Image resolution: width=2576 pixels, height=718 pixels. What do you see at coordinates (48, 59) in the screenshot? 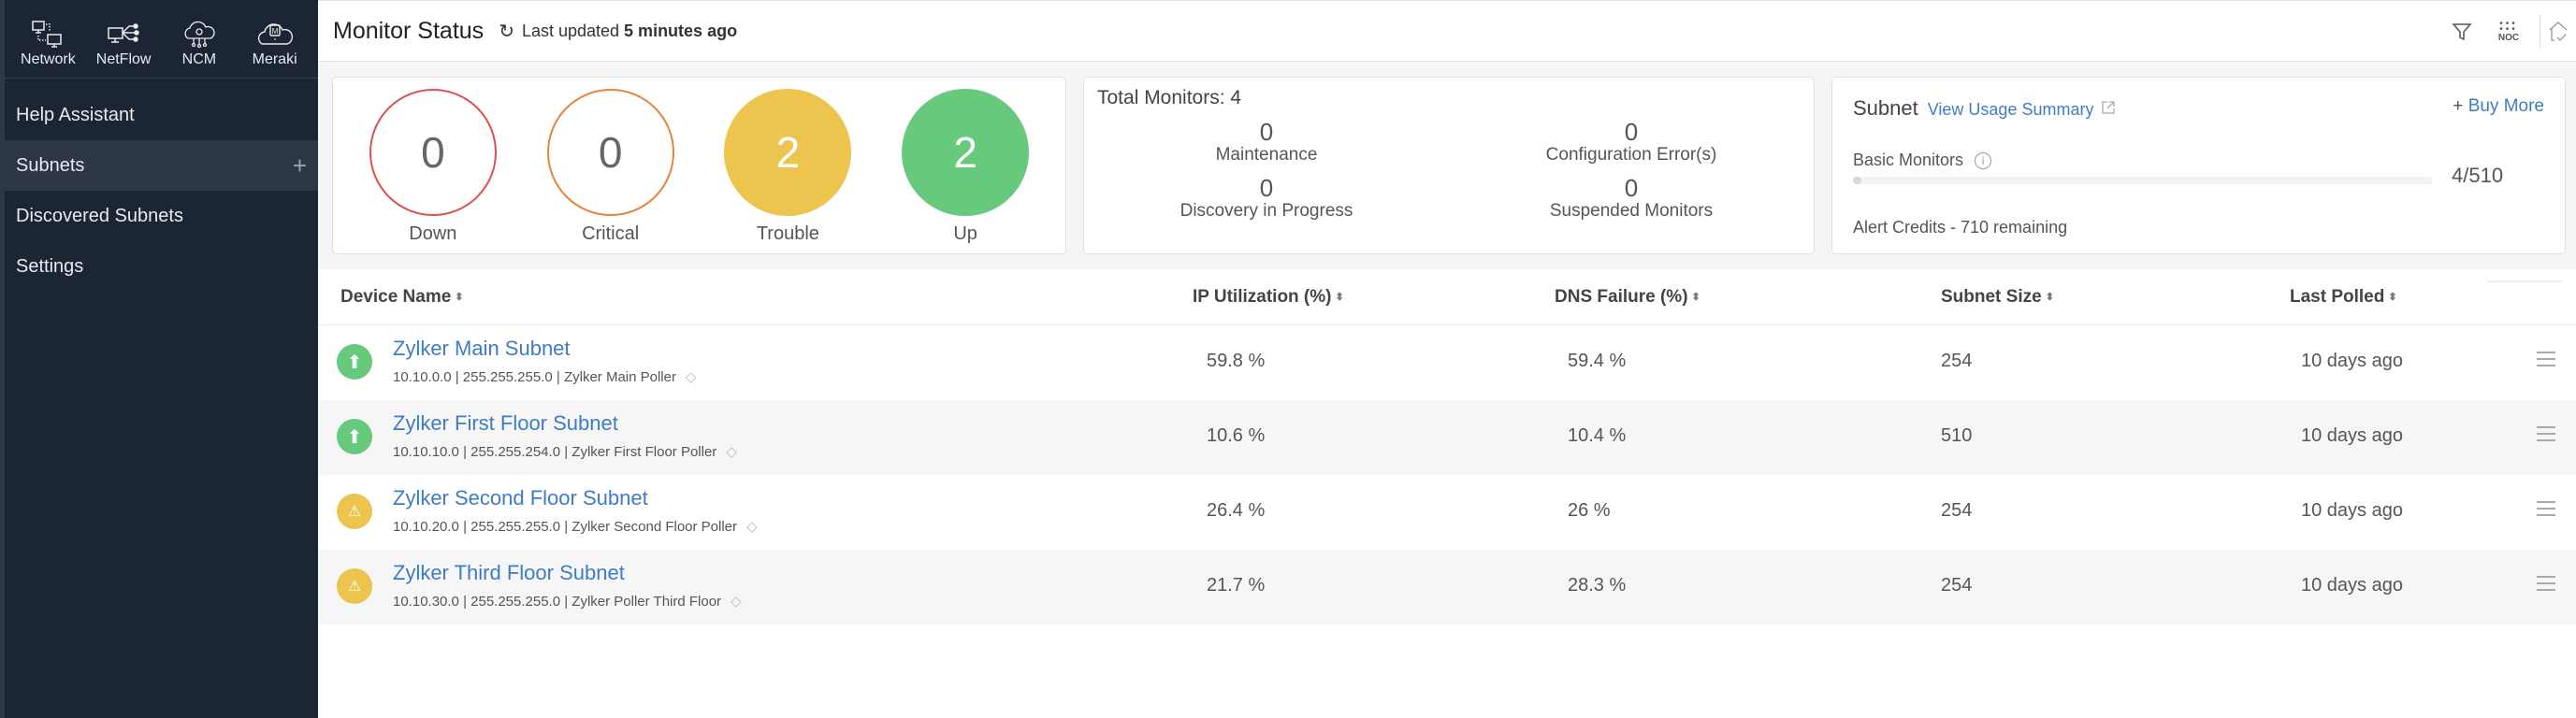
I see `app-label: Network` at bounding box center [48, 59].